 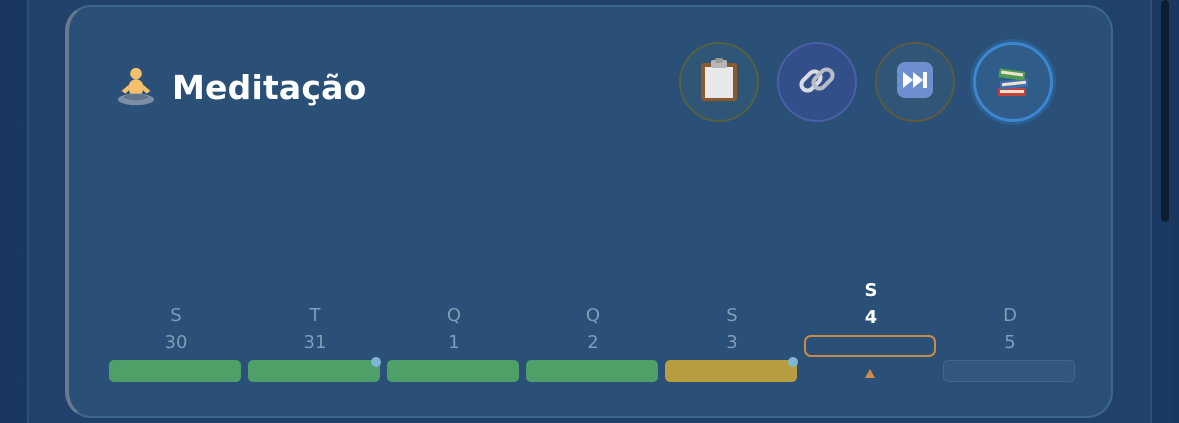 I want to click on day-column: Q2, so click(x=593, y=213).